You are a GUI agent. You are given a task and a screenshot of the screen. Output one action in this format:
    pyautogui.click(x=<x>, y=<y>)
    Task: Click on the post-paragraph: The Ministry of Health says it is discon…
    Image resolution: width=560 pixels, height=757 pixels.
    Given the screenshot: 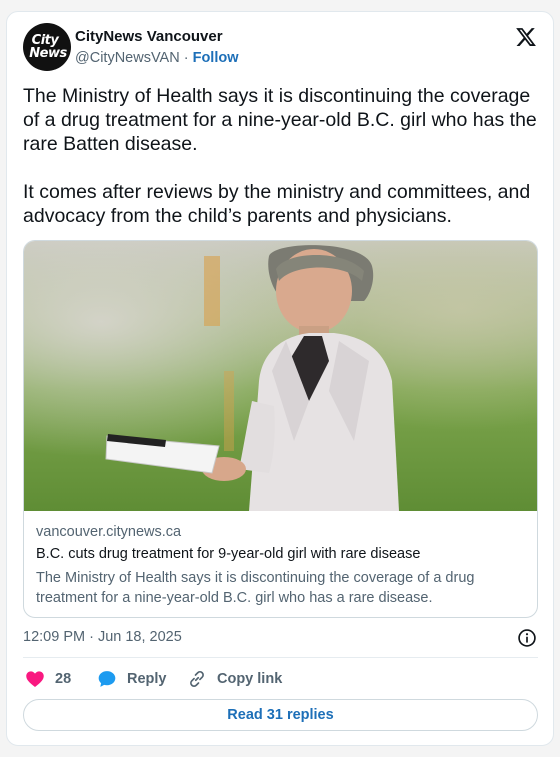 What is the action you would take?
    pyautogui.click(x=280, y=120)
    